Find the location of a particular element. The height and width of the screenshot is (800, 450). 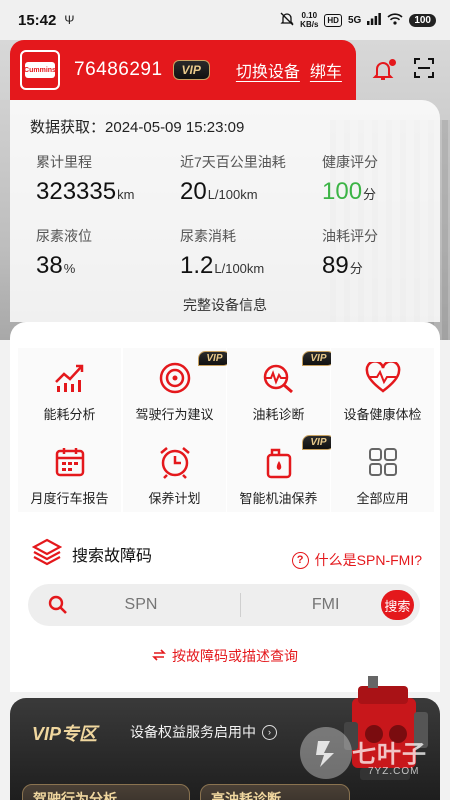

battery-indicator: 100 is located at coordinates (422, 20).